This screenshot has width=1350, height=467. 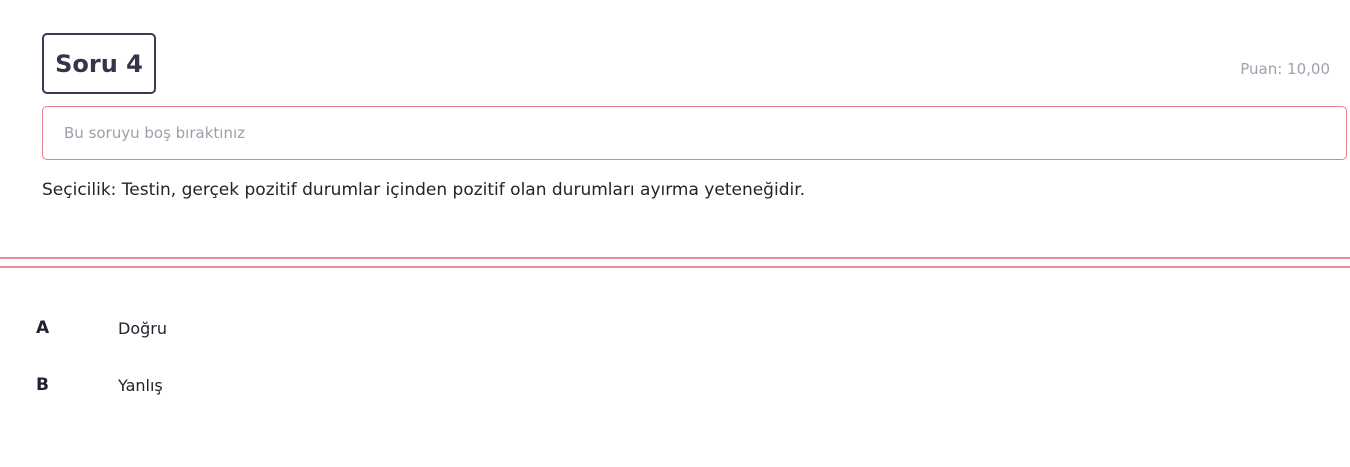 I want to click on points-label: Puan: 10,00, so click(x=1285, y=69).